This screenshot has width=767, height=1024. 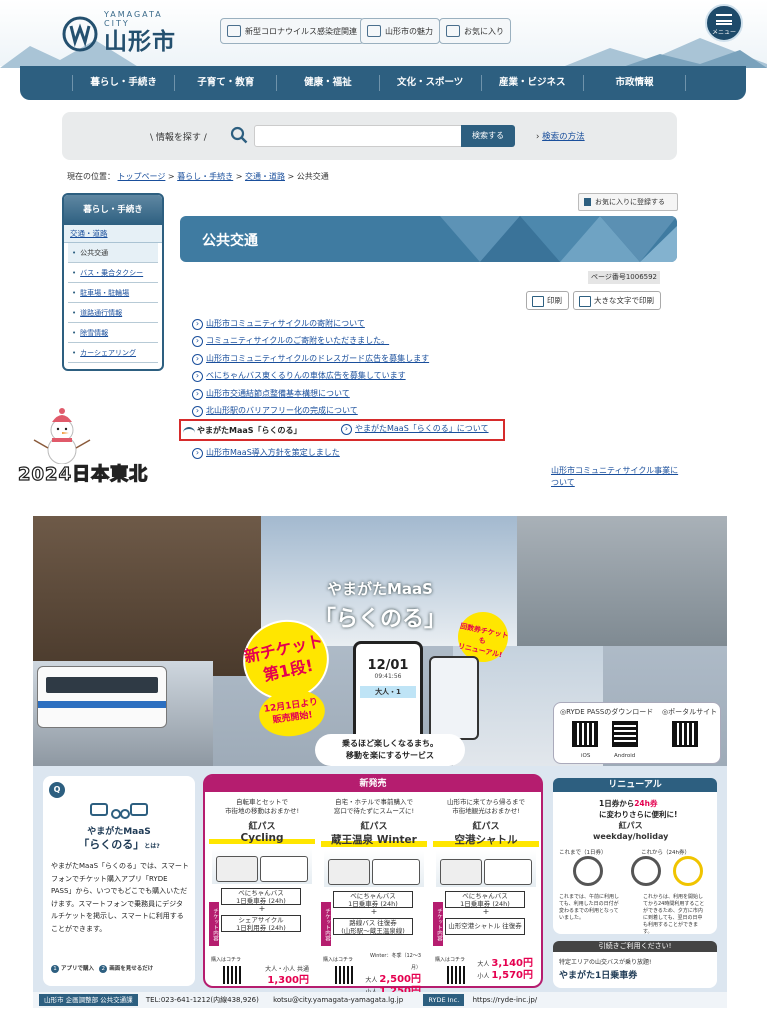 What do you see at coordinates (80, 34) in the screenshot?
I see `city-emblem-icon` at bounding box center [80, 34].